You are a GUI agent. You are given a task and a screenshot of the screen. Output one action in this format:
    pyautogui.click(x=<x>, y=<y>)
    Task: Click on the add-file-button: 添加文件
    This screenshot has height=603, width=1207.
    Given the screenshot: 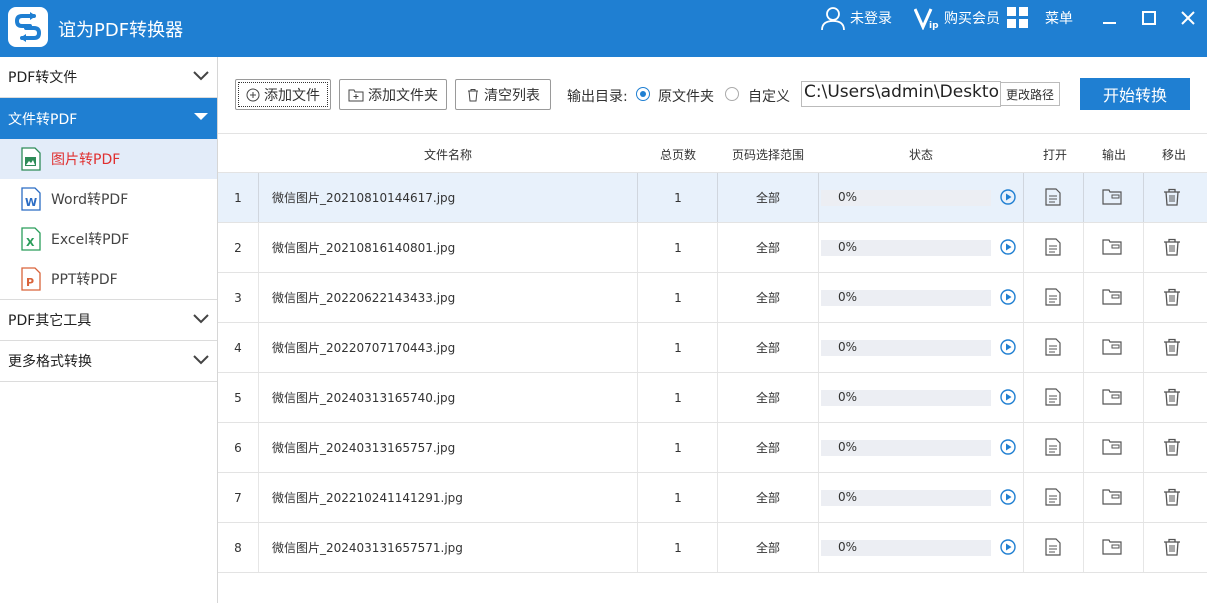 What is the action you would take?
    pyautogui.click(x=283, y=94)
    